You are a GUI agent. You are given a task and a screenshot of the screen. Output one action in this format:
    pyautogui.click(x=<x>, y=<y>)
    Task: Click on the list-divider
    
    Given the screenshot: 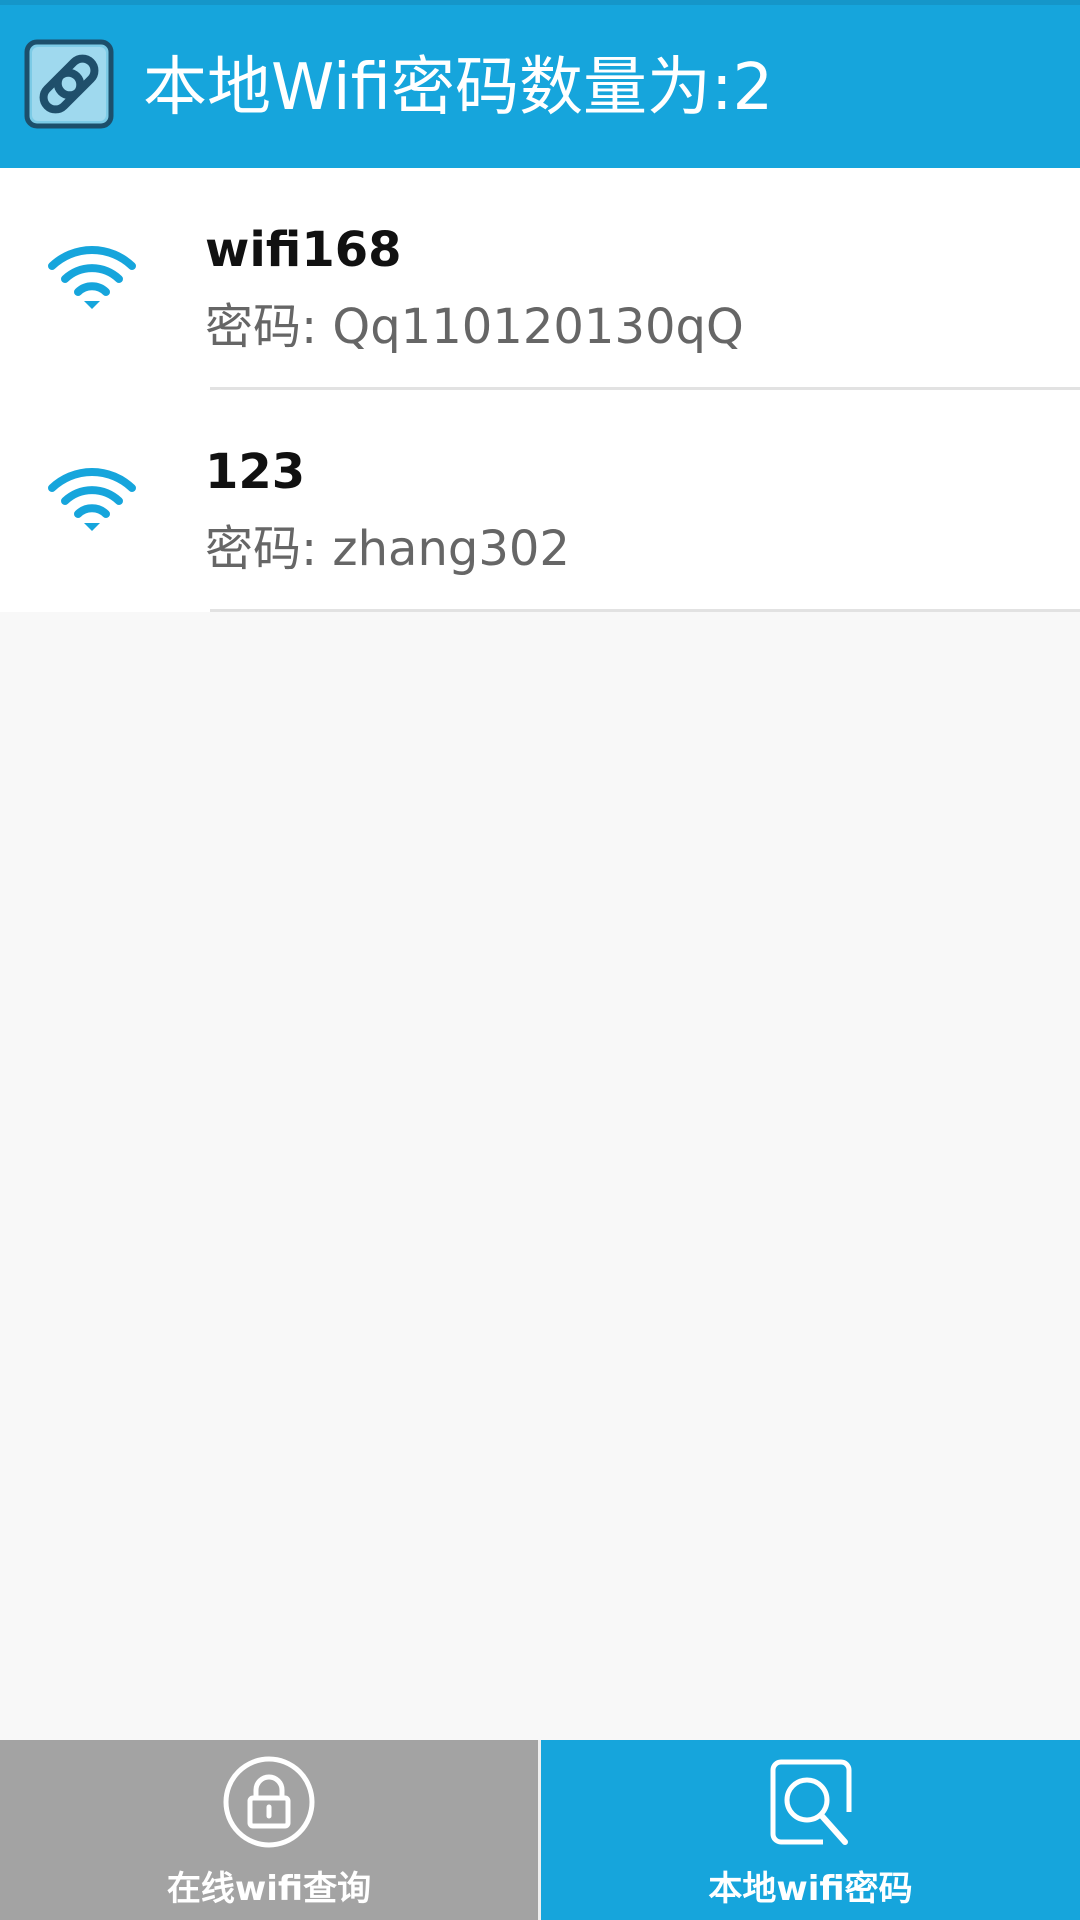 What is the action you would take?
    pyautogui.click(x=645, y=610)
    